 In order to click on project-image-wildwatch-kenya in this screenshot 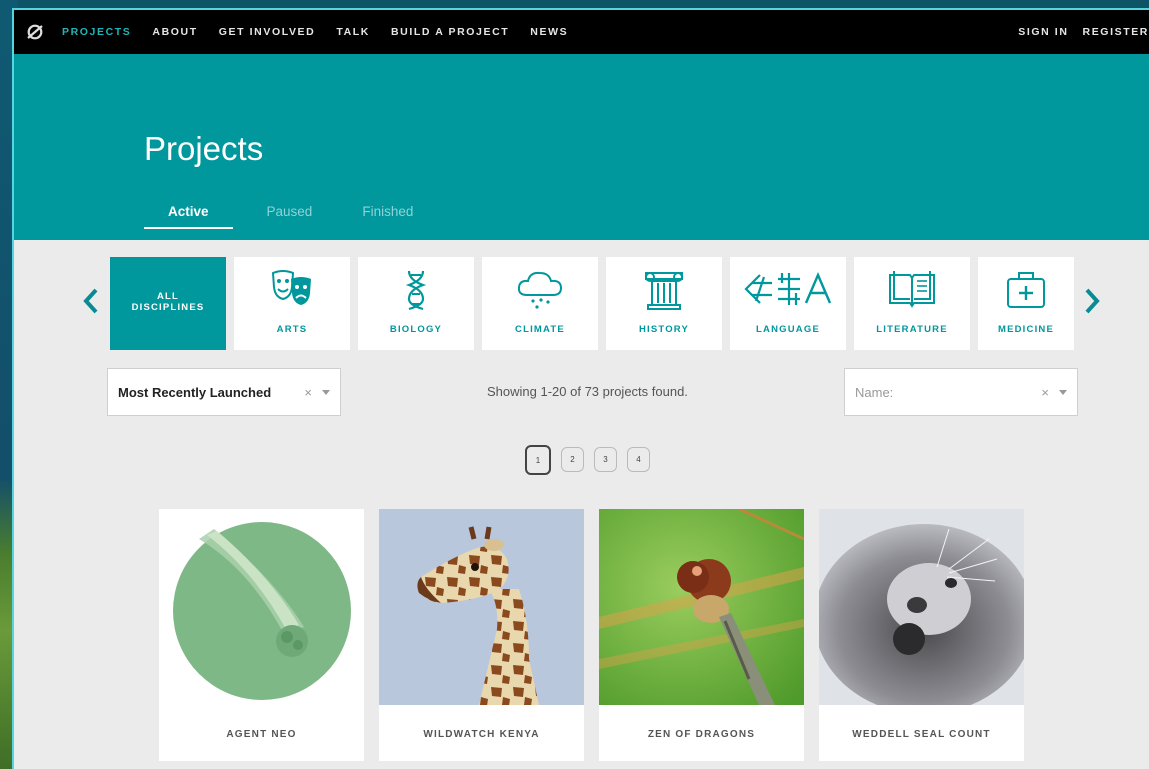, I will do `click(481, 607)`.